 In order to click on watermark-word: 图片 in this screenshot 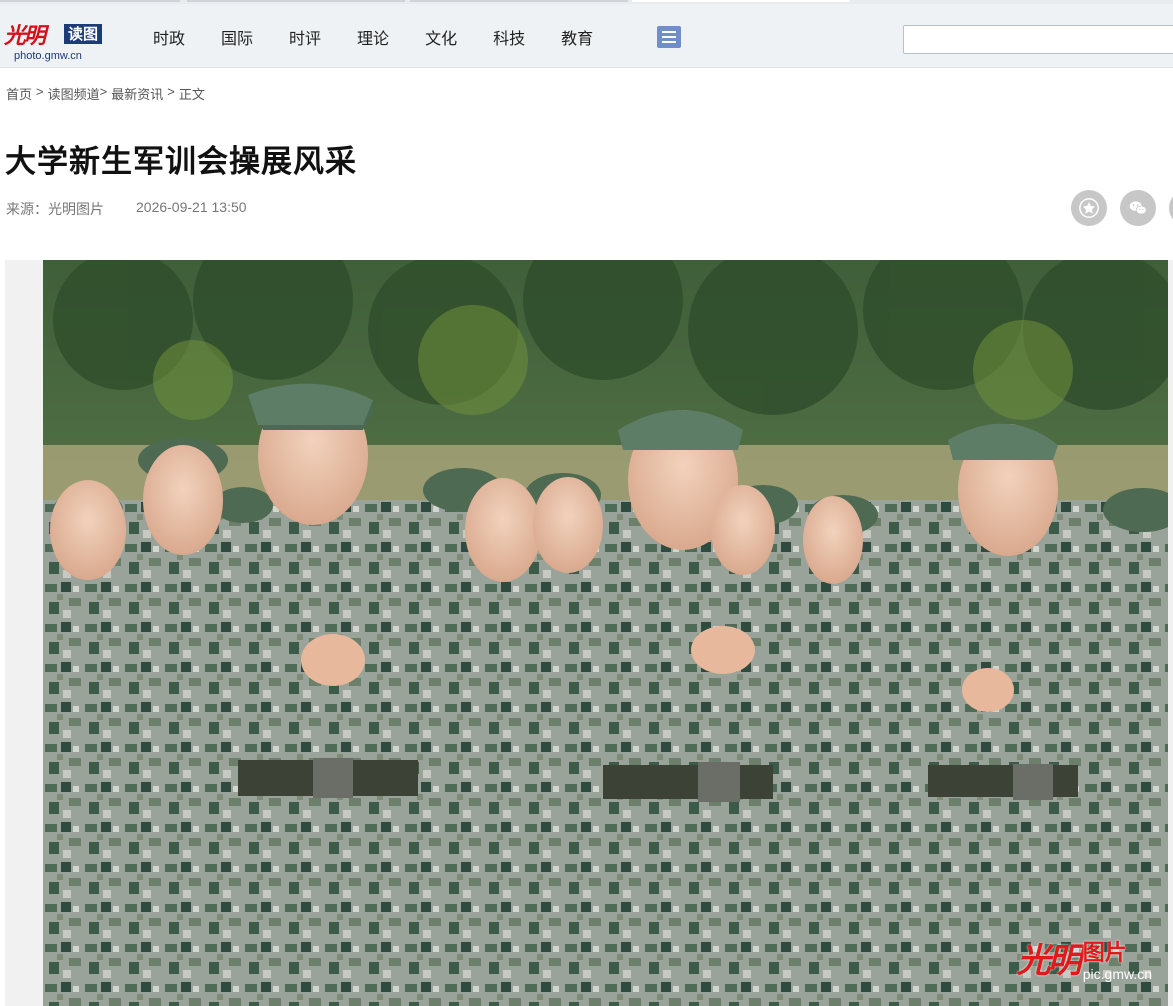, I will do `click(1104, 953)`.